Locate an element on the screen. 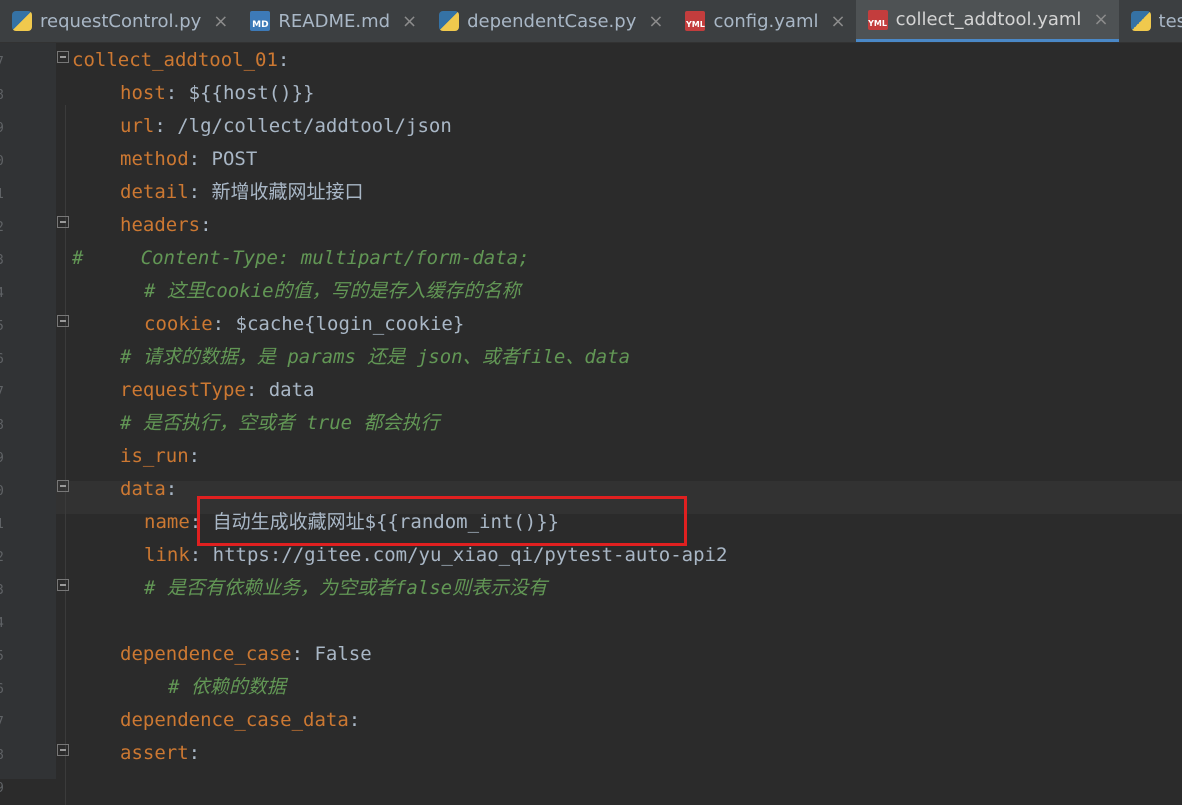 The height and width of the screenshot is (805, 1182). comment-line: # 这里cookie的值，写的是存入缓存的名称 is located at coordinates (332, 291).